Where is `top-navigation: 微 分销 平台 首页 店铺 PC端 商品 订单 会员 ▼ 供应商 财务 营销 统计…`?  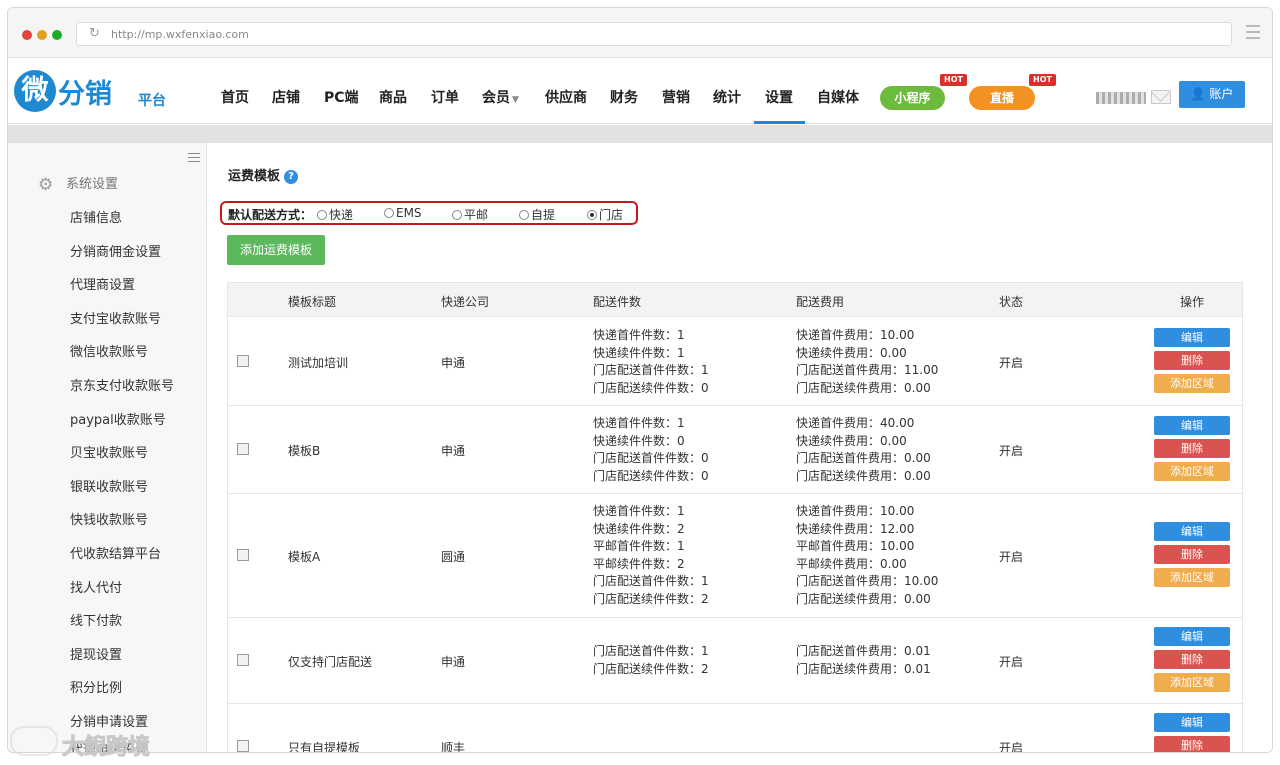 top-navigation: 微 分销 平台 首页 店铺 PC端 商品 订单 会员 ▼ 供应商 财务 营销 统计… is located at coordinates (640, 91).